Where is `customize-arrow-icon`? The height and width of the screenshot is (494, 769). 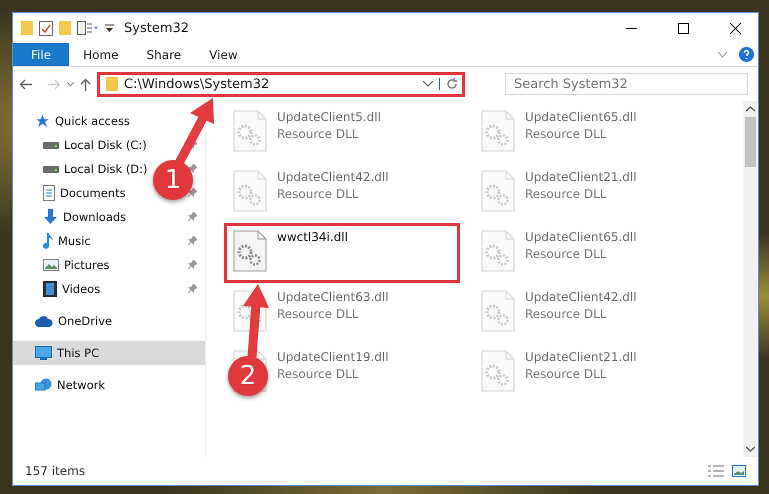 customize-arrow-icon is located at coordinates (109, 28).